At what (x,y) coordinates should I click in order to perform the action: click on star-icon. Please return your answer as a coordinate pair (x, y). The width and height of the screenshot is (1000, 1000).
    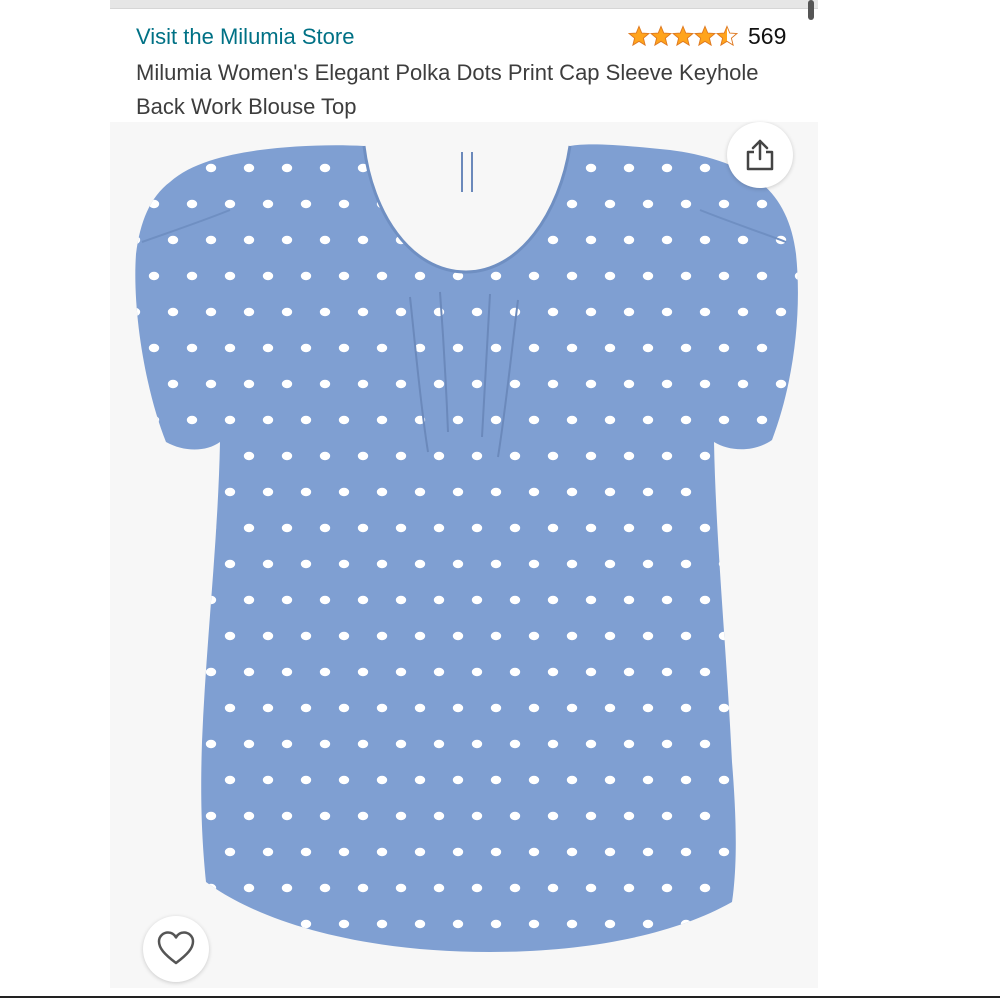
    Looking at the image, I should click on (727, 36).